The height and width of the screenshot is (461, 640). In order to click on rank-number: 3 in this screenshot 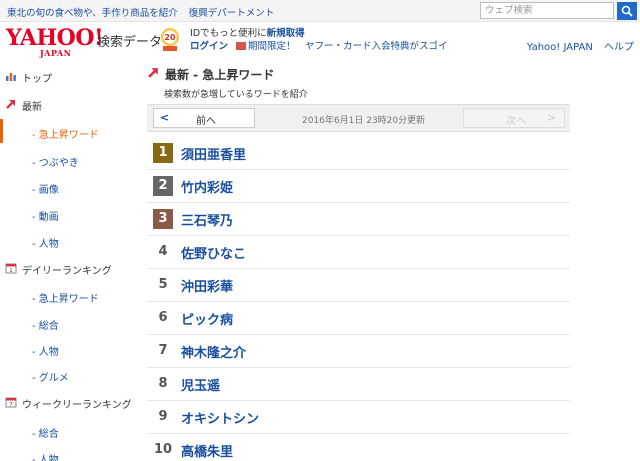, I will do `click(163, 219)`.